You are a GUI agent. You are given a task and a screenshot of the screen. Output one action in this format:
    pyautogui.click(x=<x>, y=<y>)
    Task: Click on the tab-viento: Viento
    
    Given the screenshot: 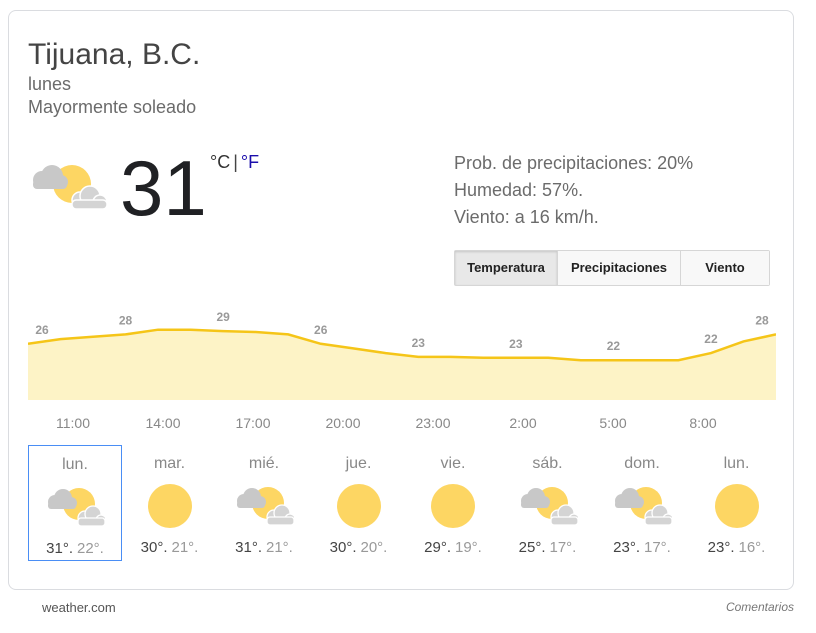 What is the action you would take?
    pyautogui.click(x=724, y=268)
    